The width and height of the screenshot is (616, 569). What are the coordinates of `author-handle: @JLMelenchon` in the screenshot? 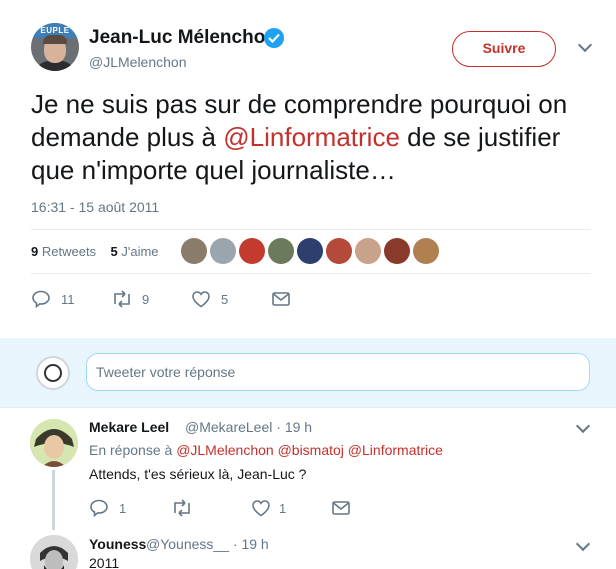 It's located at (138, 62).